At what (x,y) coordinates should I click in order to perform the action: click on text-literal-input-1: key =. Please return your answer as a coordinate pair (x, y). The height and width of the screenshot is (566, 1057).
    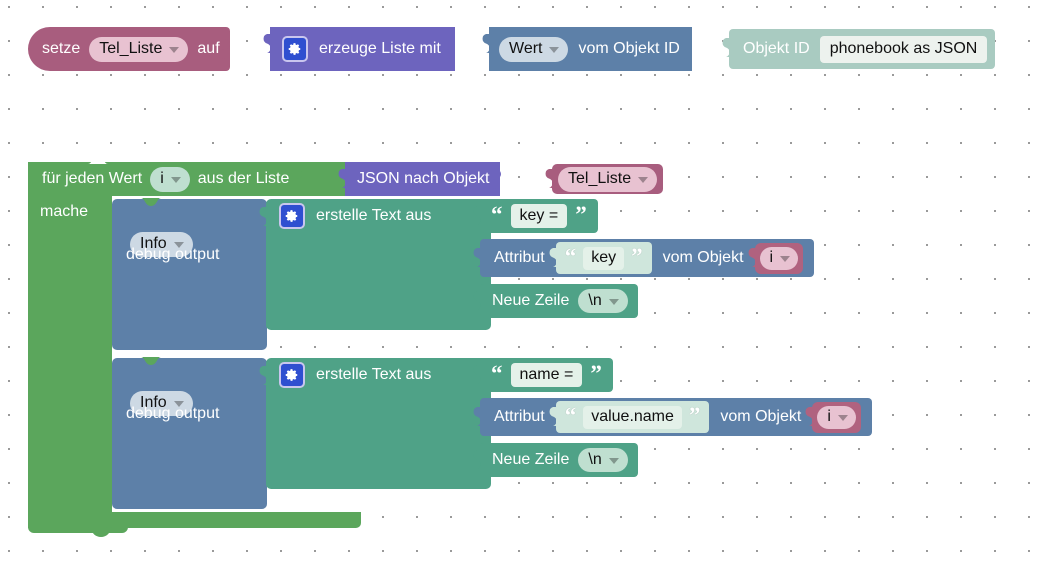
    Looking at the image, I should click on (539, 216).